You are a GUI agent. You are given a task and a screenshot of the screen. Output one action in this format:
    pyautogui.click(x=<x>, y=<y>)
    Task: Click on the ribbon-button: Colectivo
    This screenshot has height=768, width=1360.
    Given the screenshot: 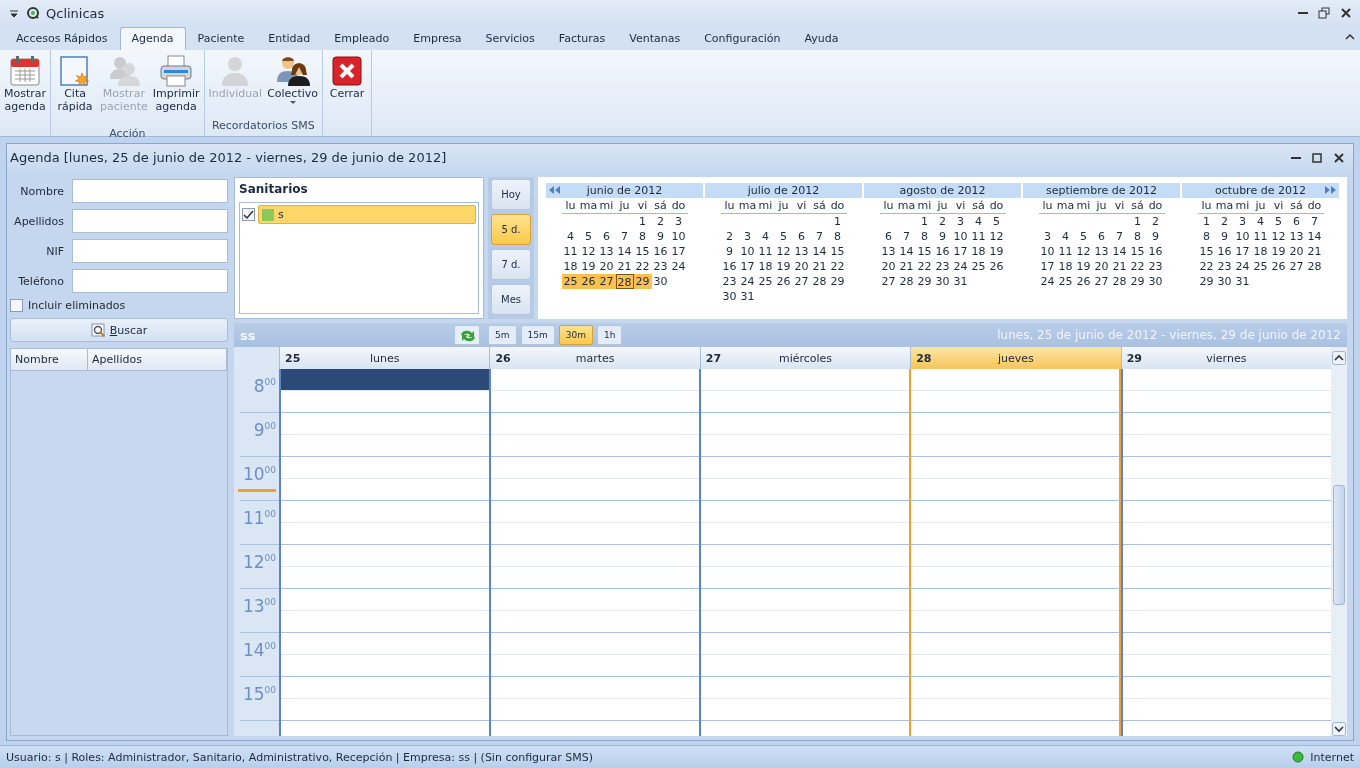 What is the action you would take?
    pyautogui.click(x=293, y=86)
    